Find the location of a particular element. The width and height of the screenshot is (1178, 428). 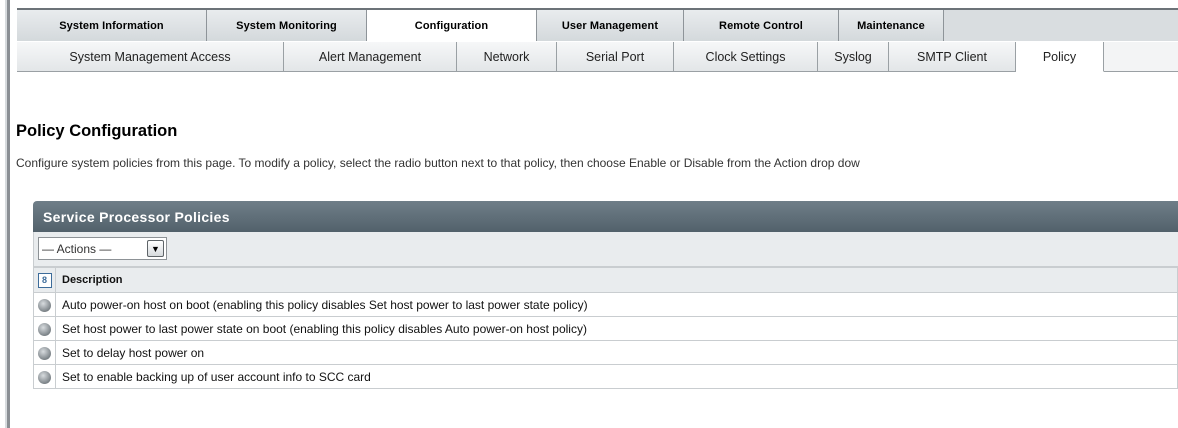

tab-policy: Policy is located at coordinates (1060, 57).